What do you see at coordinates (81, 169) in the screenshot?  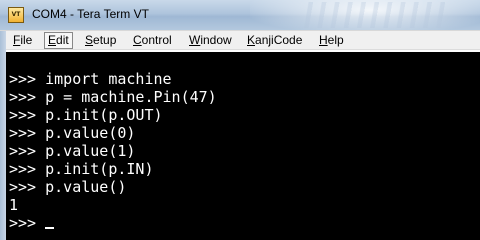 I see `terminal-line: >>> p.init(p.IN)` at bounding box center [81, 169].